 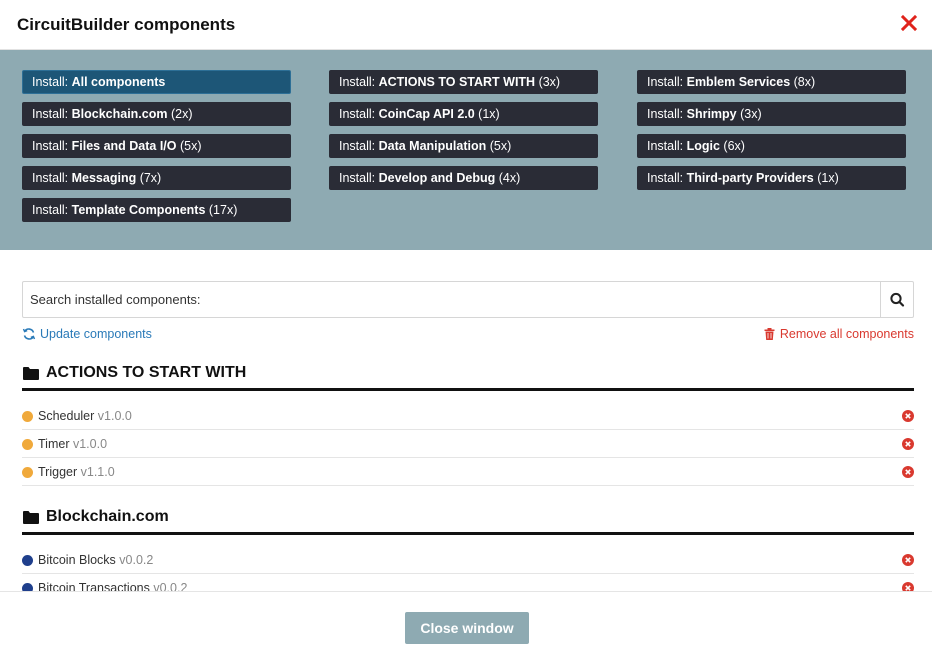 I want to click on install-data-manipulation-button: Install: Data Manipulation (5x), so click(x=463, y=146).